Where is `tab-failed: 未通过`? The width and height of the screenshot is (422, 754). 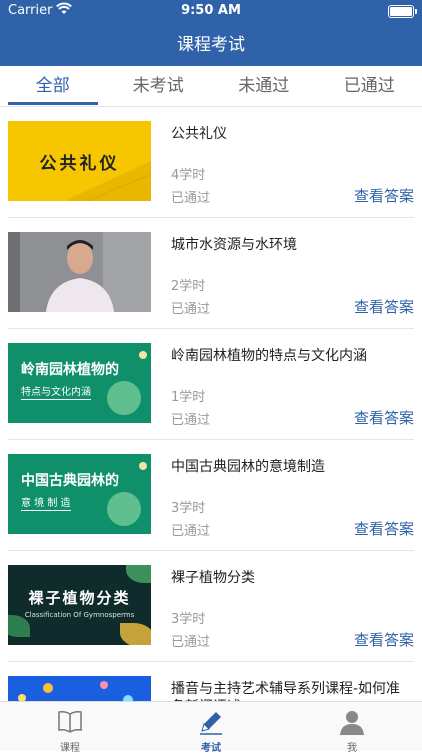
tab-failed: 未通过 is located at coordinates (264, 86).